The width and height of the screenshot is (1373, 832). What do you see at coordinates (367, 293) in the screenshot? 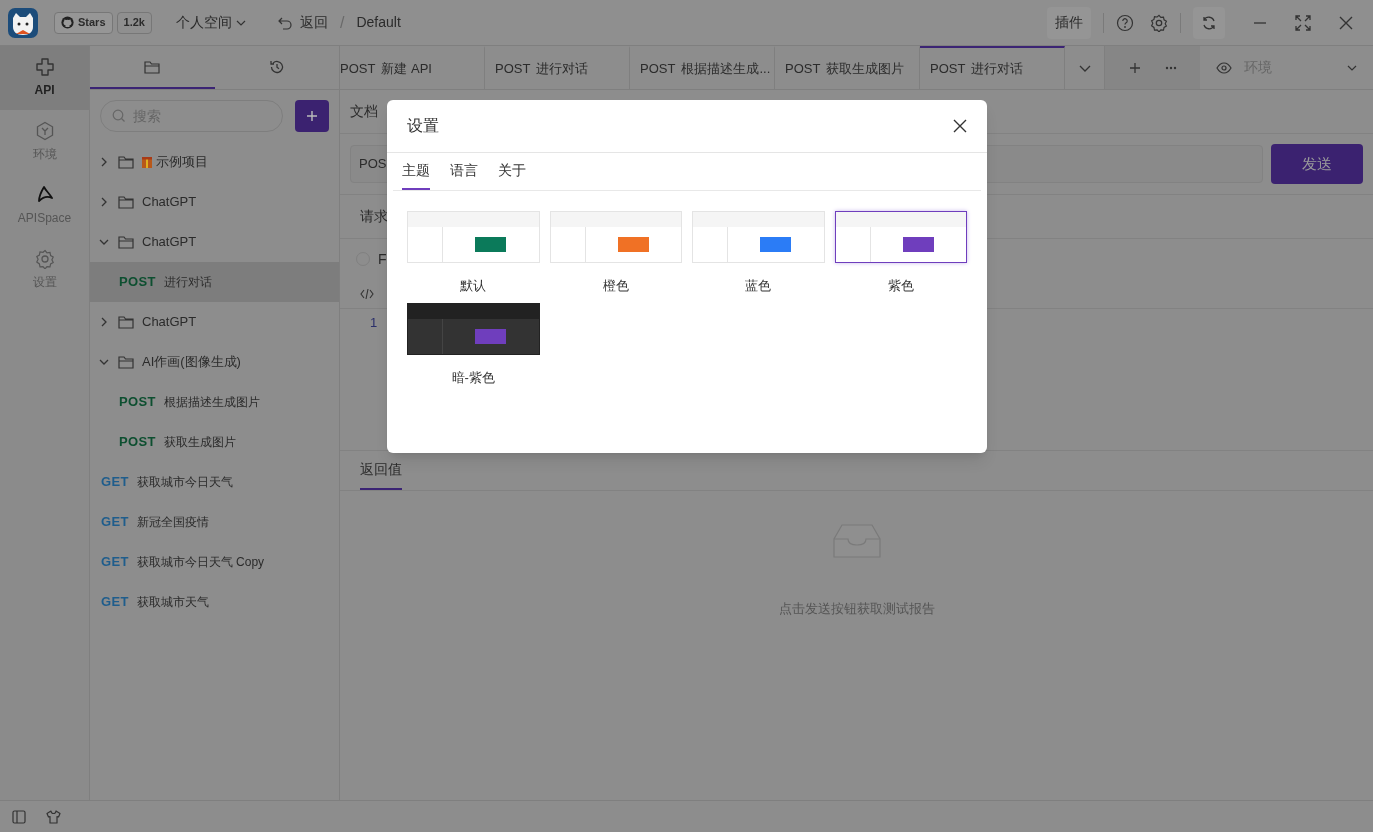
I see `code-icon` at bounding box center [367, 293].